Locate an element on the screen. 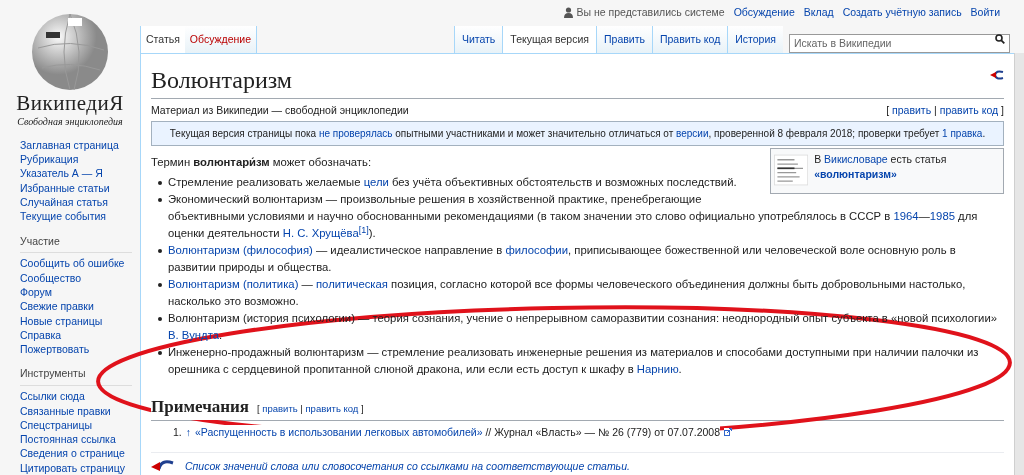 The height and width of the screenshot is (475, 1024). sidebar-link: Постоянная ссылка is located at coordinates (76, 439).